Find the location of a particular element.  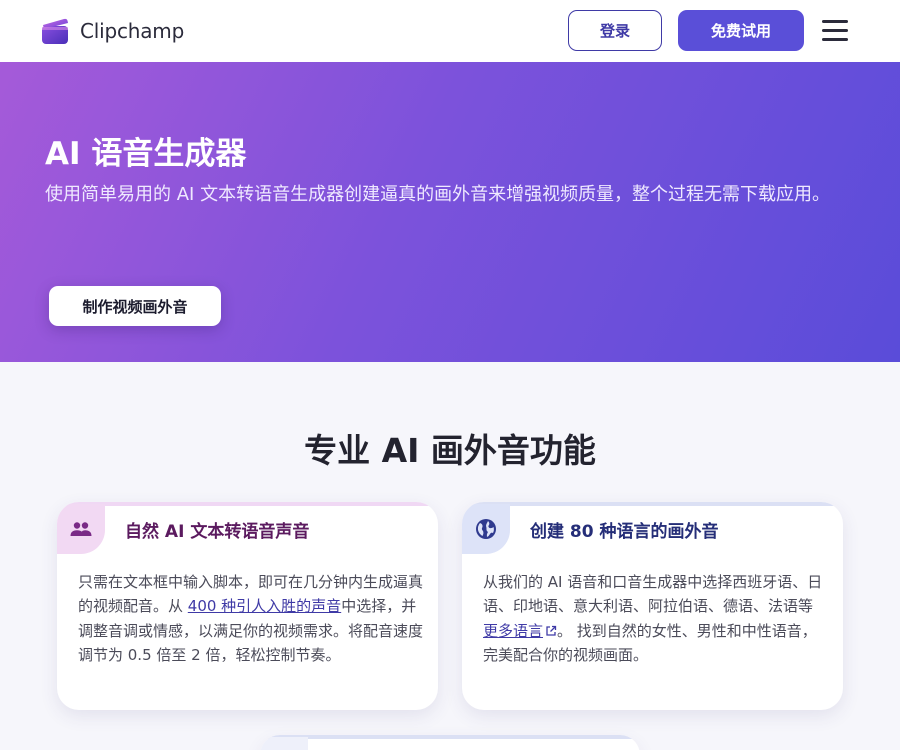

create-voiceover-button: 制作视频画外音 is located at coordinates (135, 306).